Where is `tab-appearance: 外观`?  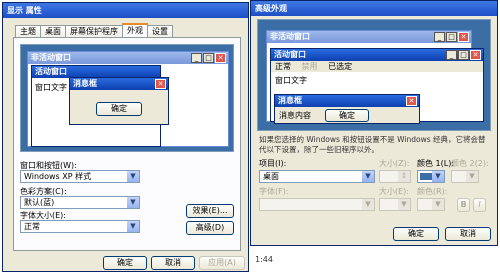
tab-appearance: 外观 is located at coordinates (135, 30).